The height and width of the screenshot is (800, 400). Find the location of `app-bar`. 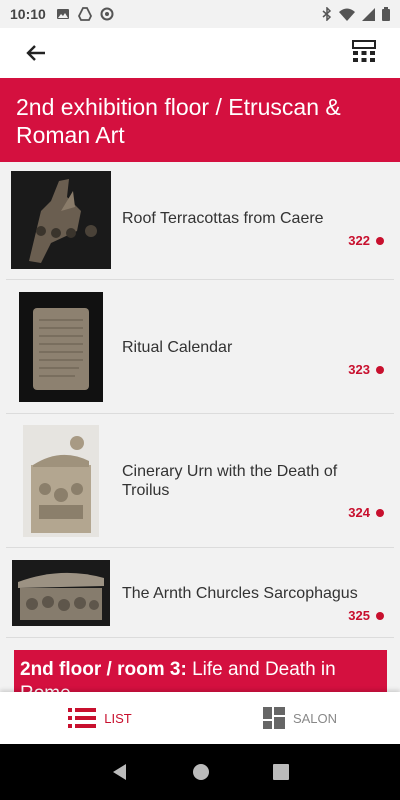

app-bar is located at coordinates (200, 53).